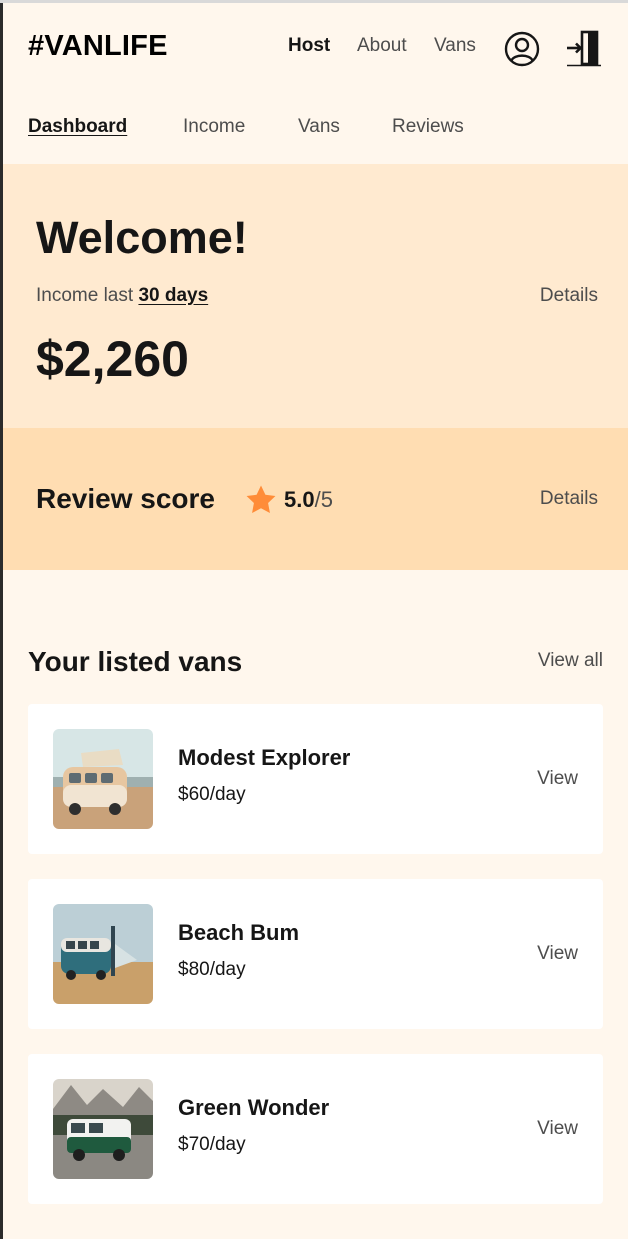  What do you see at coordinates (455, 46) in the screenshot?
I see `nav-vans: Vans` at bounding box center [455, 46].